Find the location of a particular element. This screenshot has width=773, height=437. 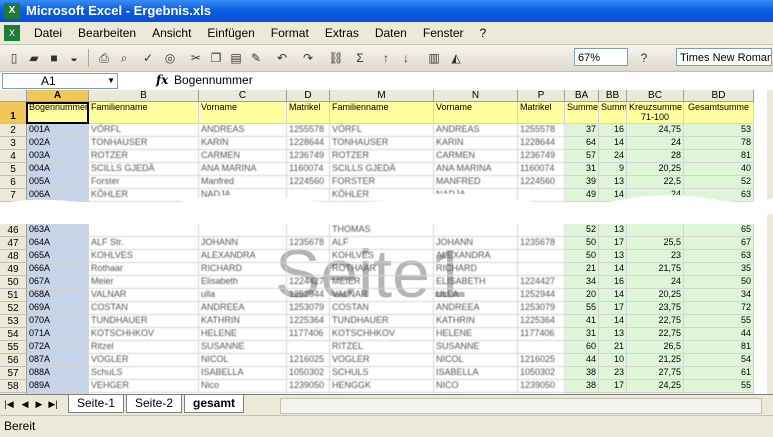

table-cell: NICOL is located at coordinates (243, 360).